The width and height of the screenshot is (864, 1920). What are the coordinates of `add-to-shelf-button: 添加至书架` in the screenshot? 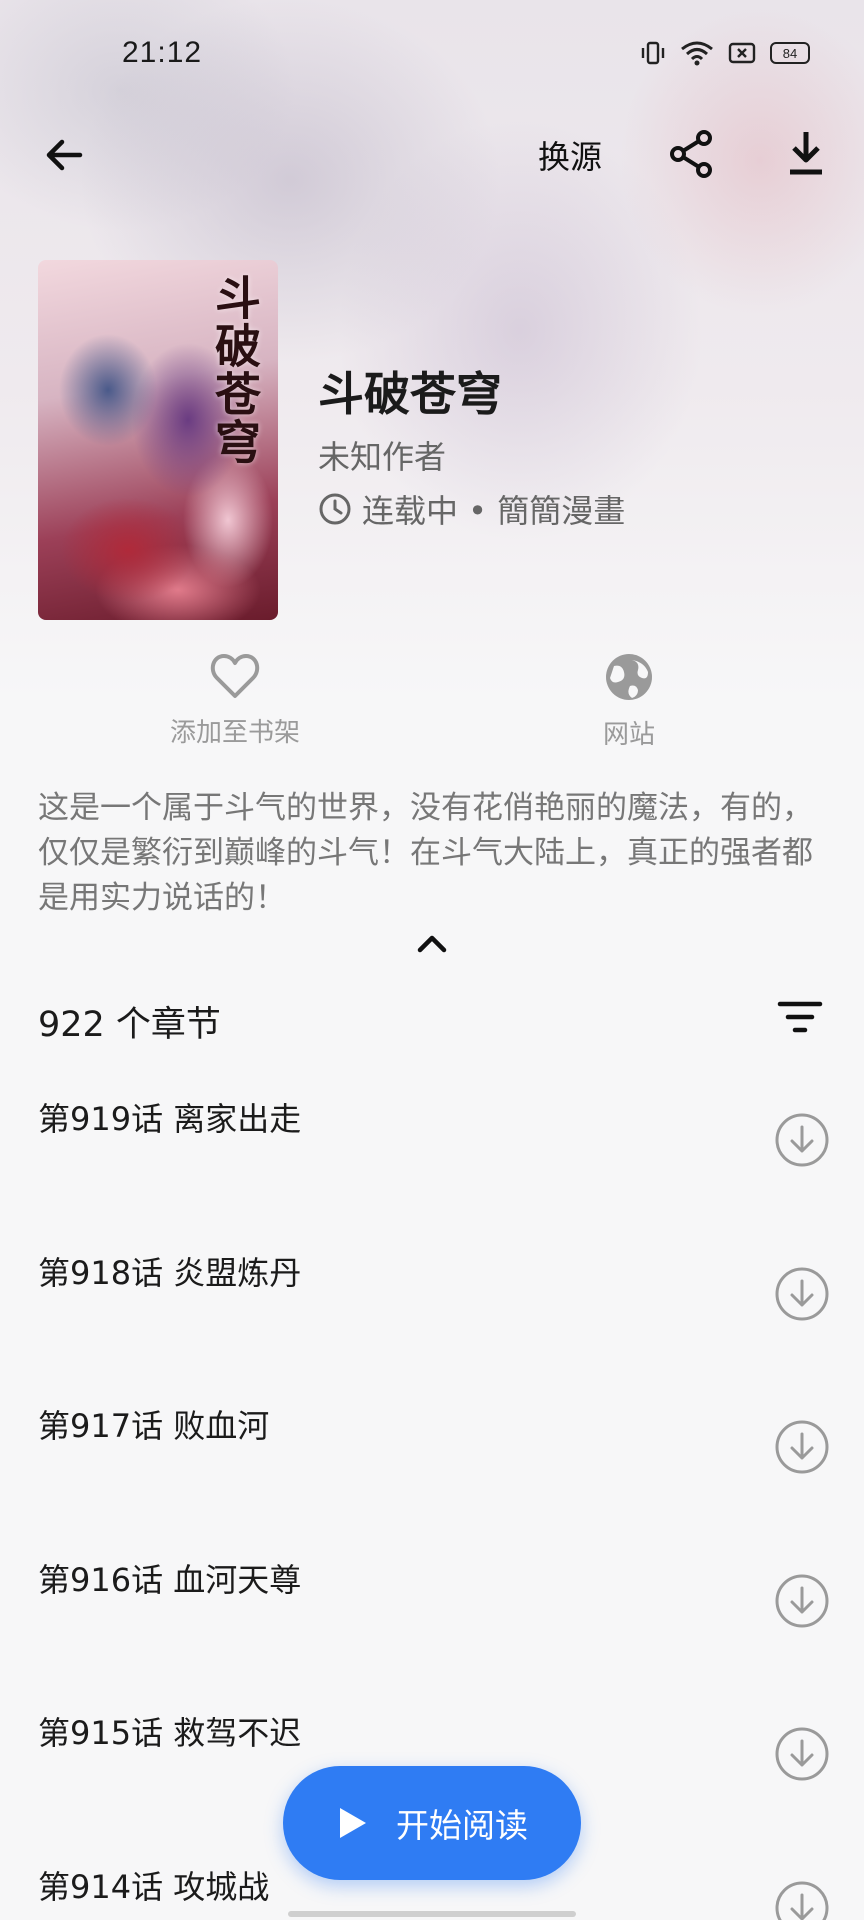 It's located at (235, 700).